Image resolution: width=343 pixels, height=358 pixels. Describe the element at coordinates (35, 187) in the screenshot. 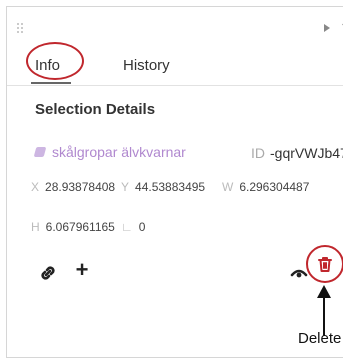

I see `prop-x-label: X` at that location.